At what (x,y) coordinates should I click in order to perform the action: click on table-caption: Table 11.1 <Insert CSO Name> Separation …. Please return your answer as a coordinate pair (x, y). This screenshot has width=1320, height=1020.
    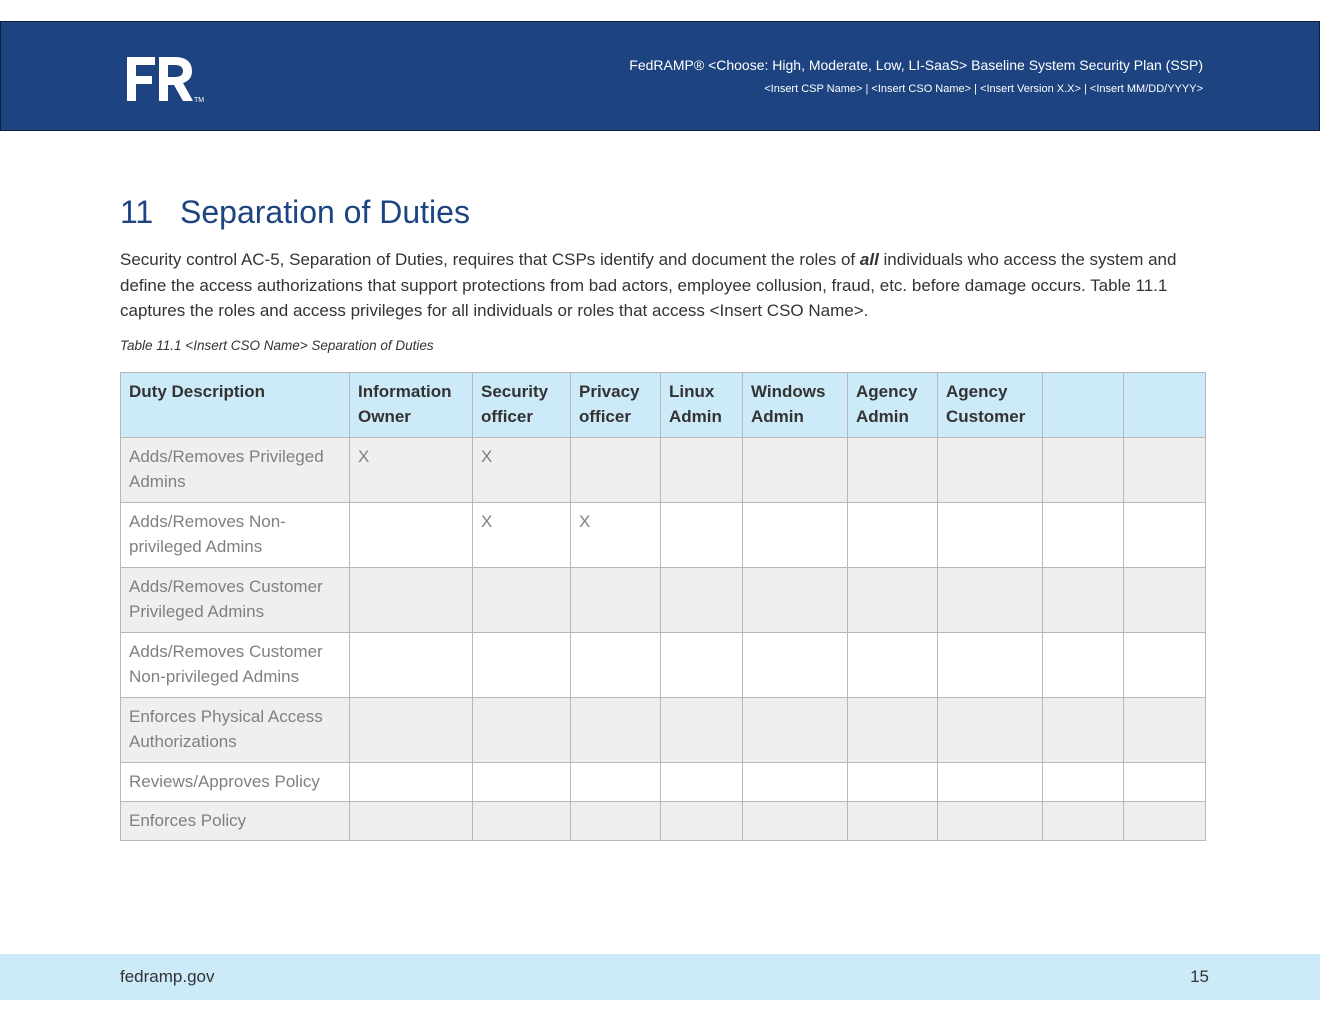
    Looking at the image, I should click on (277, 345).